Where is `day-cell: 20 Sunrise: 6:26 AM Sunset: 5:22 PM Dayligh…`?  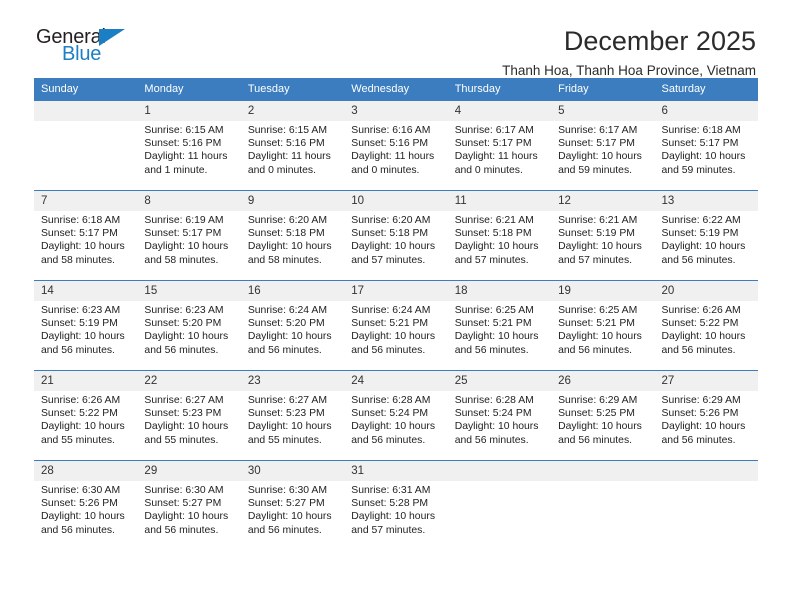
day-cell: 20 Sunrise: 6:26 AM Sunset: 5:22 PM Dayligh… is located at coordinates (706, 325).